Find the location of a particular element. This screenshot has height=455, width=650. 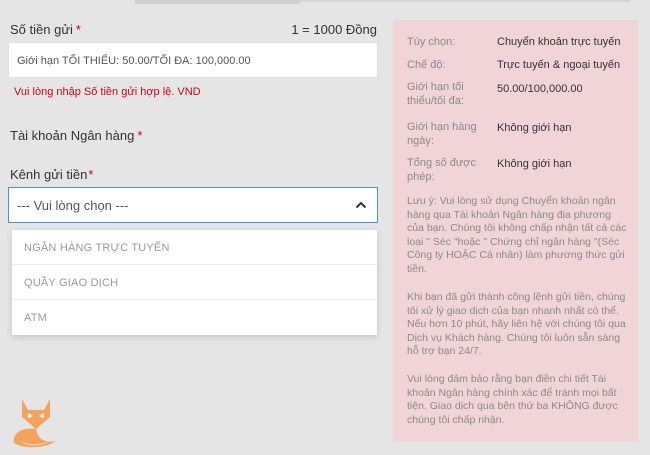

info-key: Tổng số được phép: is located at coordinates (441, 170).